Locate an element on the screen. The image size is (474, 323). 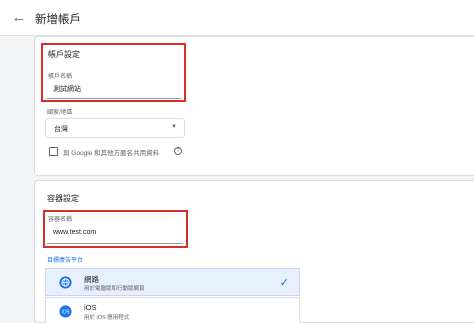
top-bar: ← 新增帳戶 is located at coordinates (237, 18).